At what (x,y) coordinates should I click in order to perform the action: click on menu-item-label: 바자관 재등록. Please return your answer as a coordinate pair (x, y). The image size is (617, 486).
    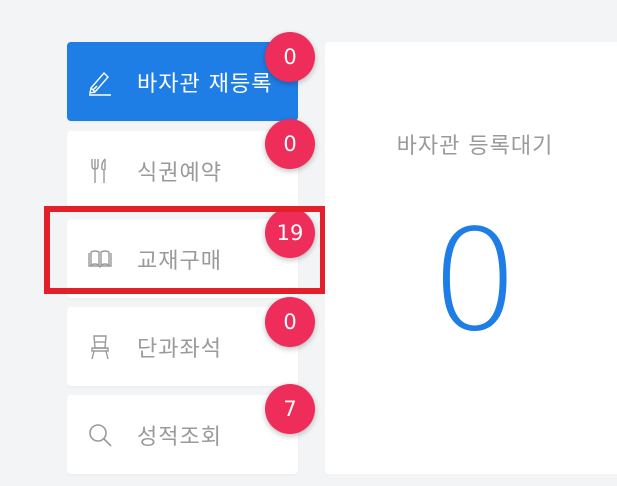
    Looking at the image, I should click on (205, 84).